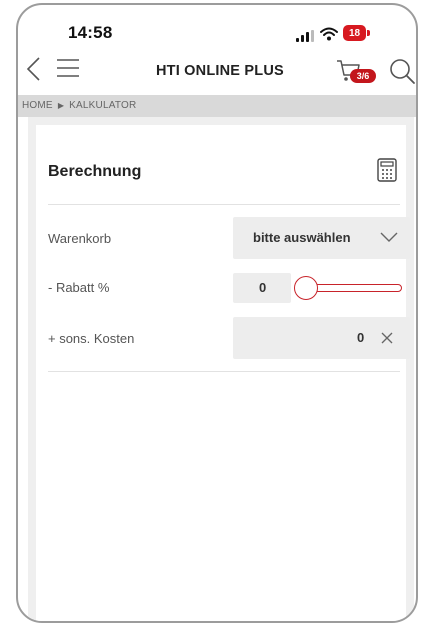 This screenshot has width=428, height=623. I want to click on breadcrumb-home: HOME, so click(37, 105).